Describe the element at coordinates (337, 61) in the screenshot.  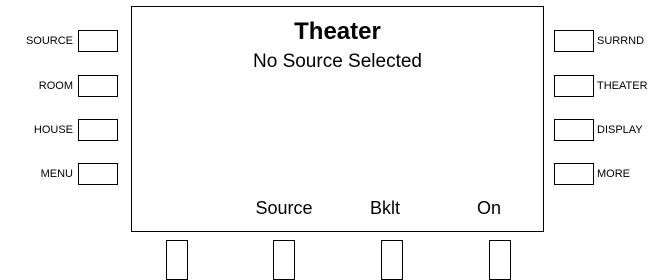
I see `screen-status: No Source Selected` at that location.